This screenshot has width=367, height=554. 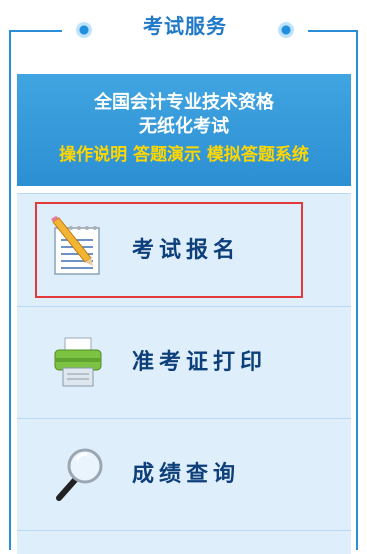 I want to click on bullet-dot-icon, so click(x=286, y=30).